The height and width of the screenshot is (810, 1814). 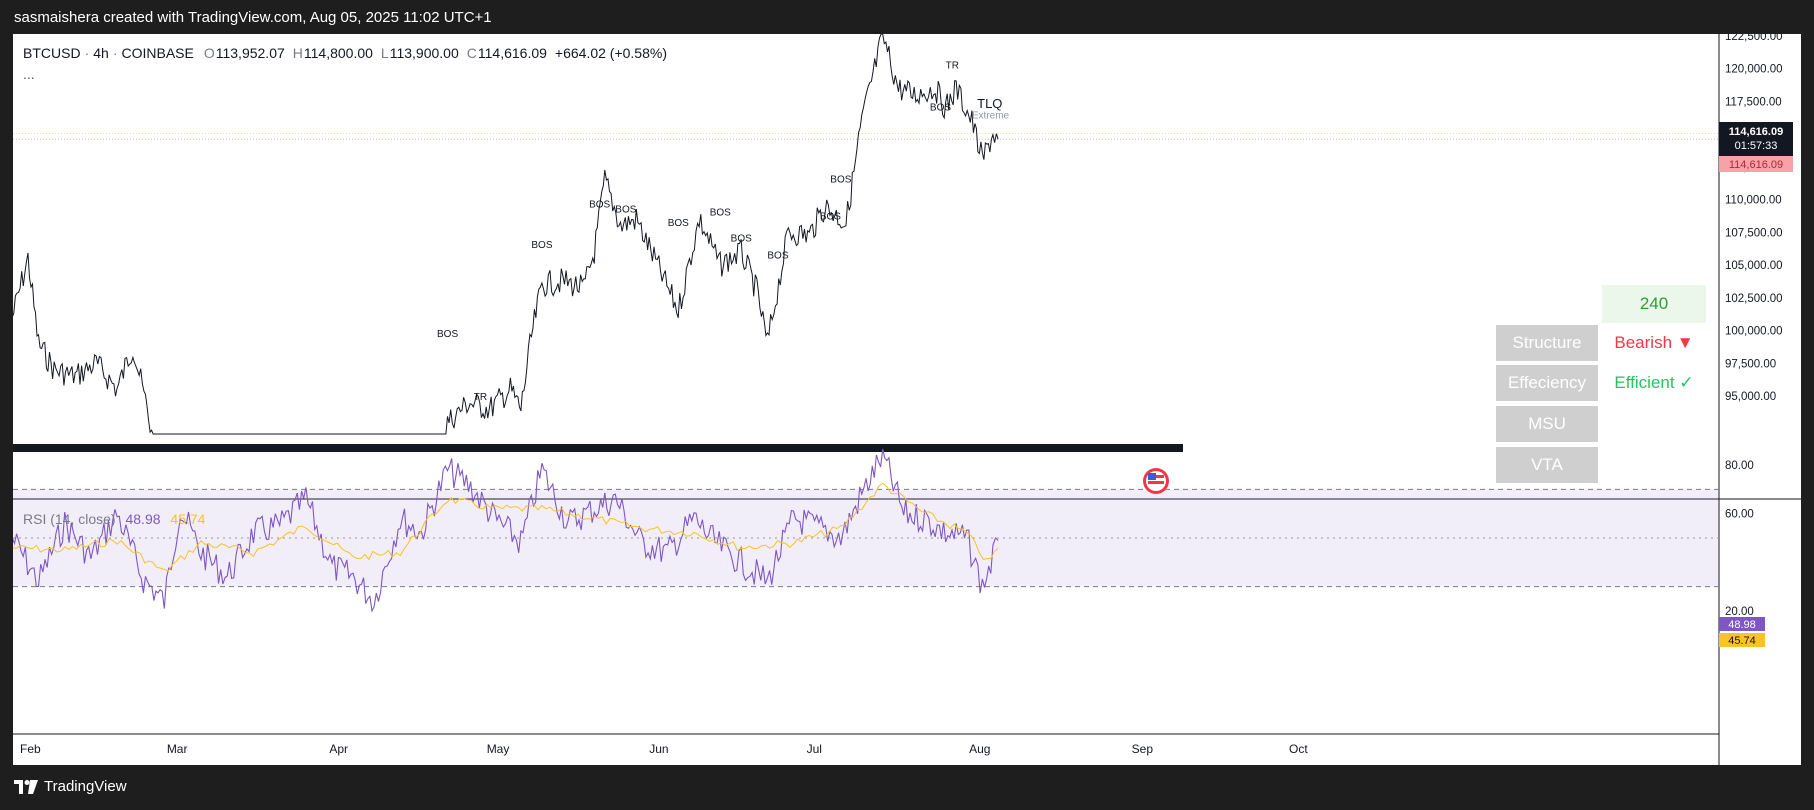 I want to click on vta-label-cell: VTA, so click(x=1547, y=465).